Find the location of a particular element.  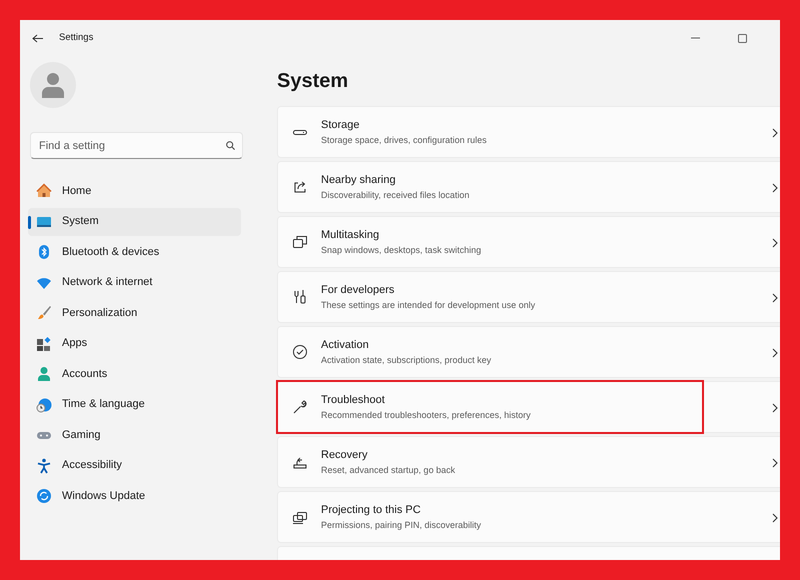

page-title: System is located at coordinates (313, 81).